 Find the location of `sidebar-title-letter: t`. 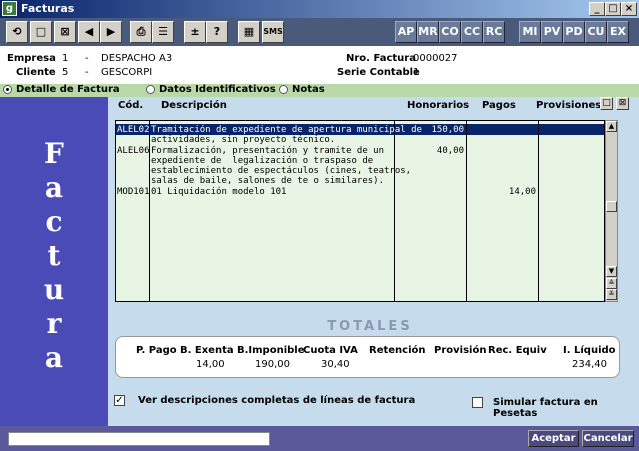

sidebar-title-letter: t is located at coordinates (54, 255).